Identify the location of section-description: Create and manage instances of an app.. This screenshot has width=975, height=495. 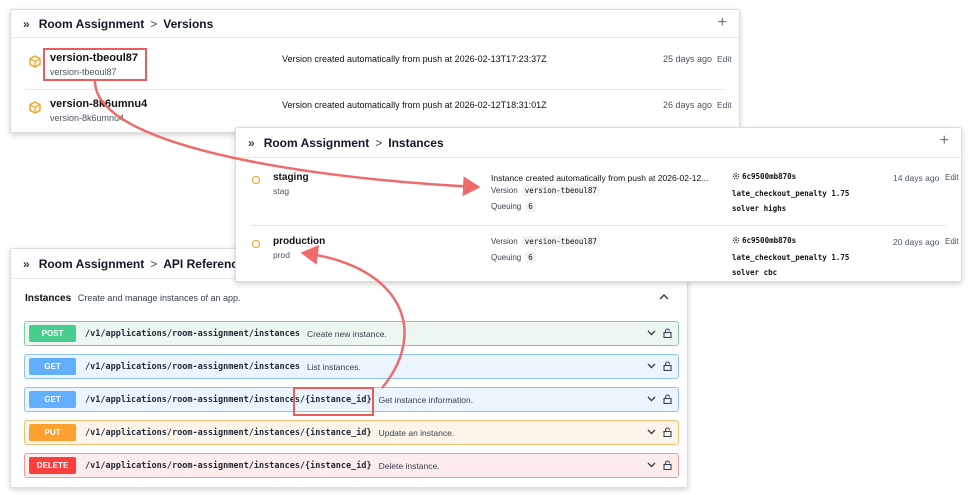
(159, 298).